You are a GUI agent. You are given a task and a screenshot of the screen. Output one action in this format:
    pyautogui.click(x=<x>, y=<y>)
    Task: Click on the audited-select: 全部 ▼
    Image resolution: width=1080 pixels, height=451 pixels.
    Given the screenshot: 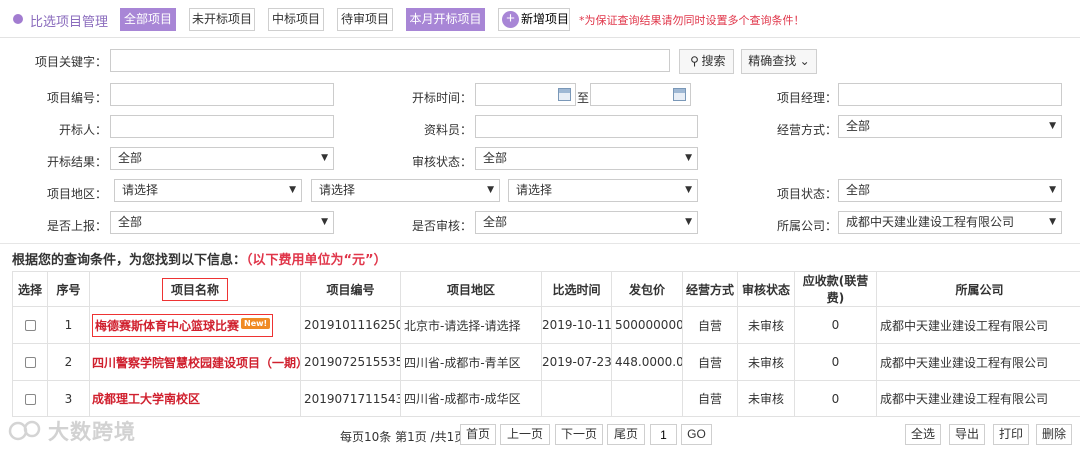 What is the action you would take?
    pyautogui.click(x=586, y=222)
    